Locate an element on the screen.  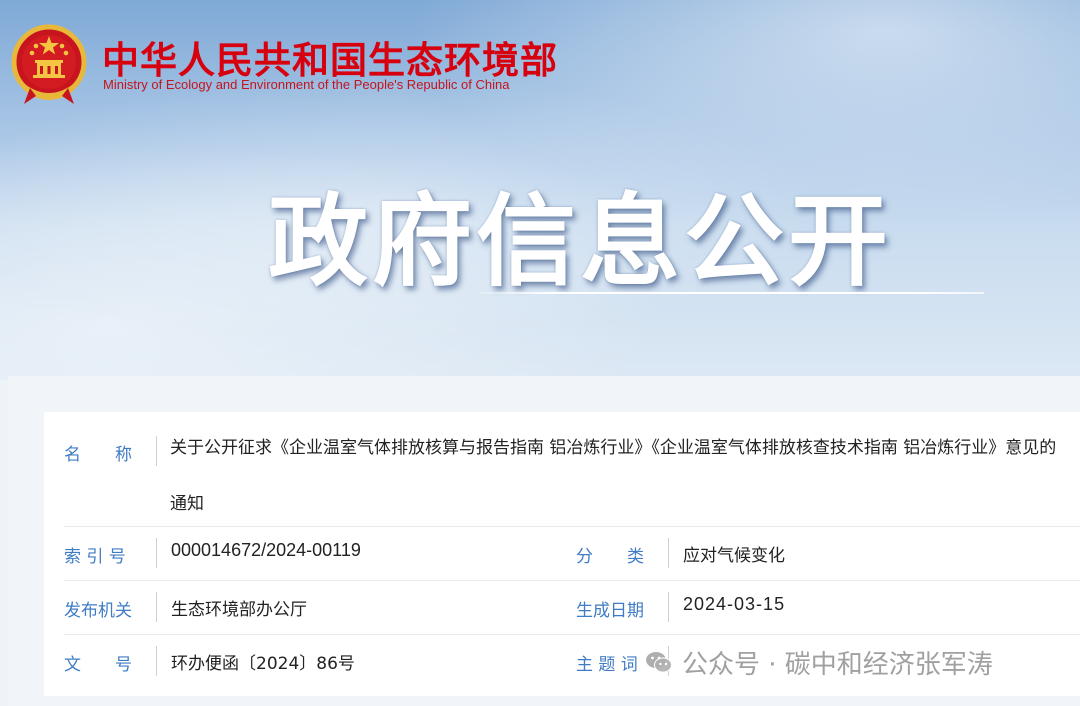
doc-no-value: 环办便函〔2024〕86号 is located at coordinates (263, 664).